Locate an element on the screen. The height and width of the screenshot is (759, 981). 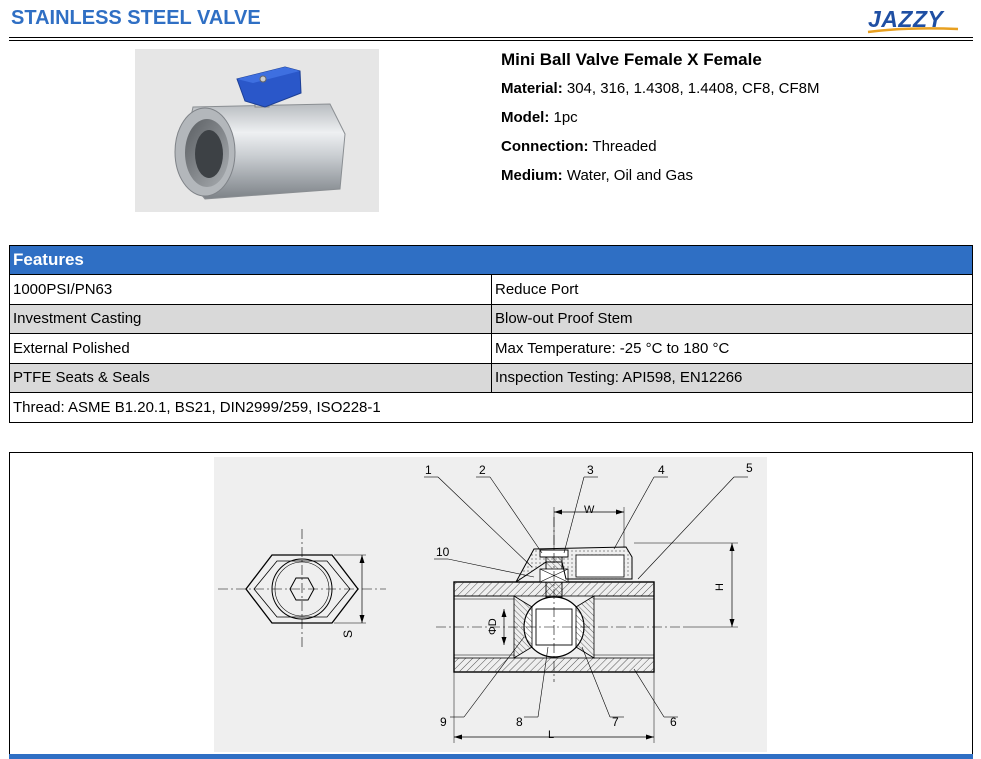
section-view is located at coordinates (560, 599).